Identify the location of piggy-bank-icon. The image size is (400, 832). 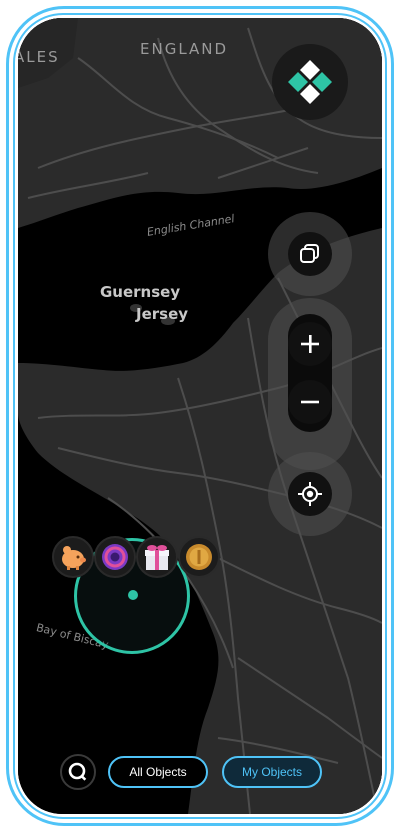
(74, 558).